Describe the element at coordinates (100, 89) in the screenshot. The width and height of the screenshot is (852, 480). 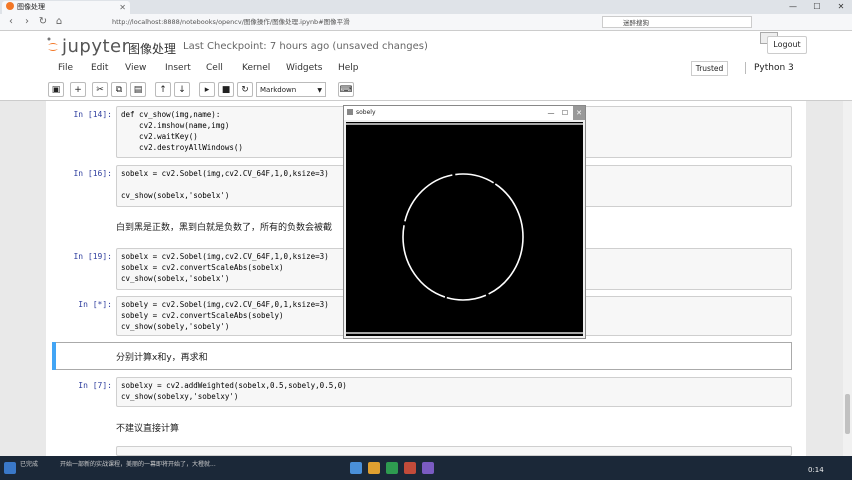
I see `cut-icon: ✂` at that location.